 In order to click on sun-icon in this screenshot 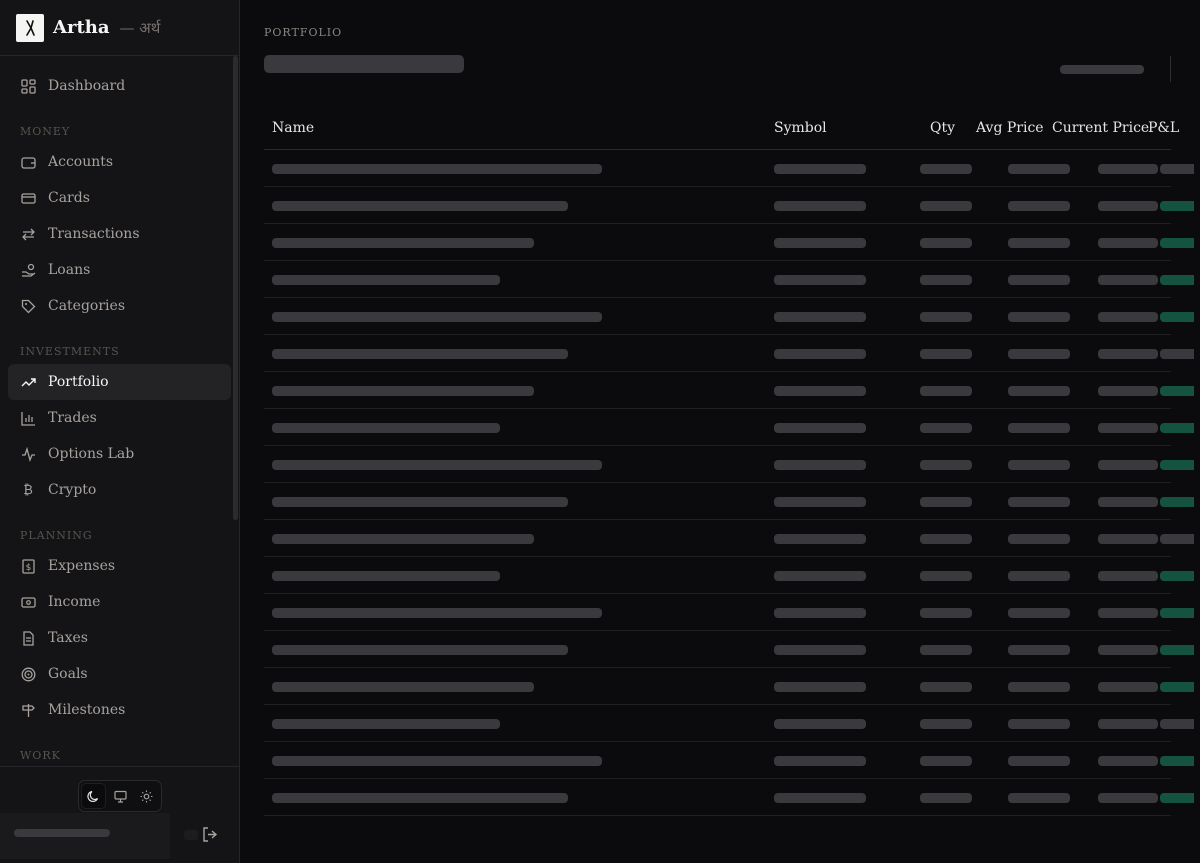, I will do `click(146, 796)`.